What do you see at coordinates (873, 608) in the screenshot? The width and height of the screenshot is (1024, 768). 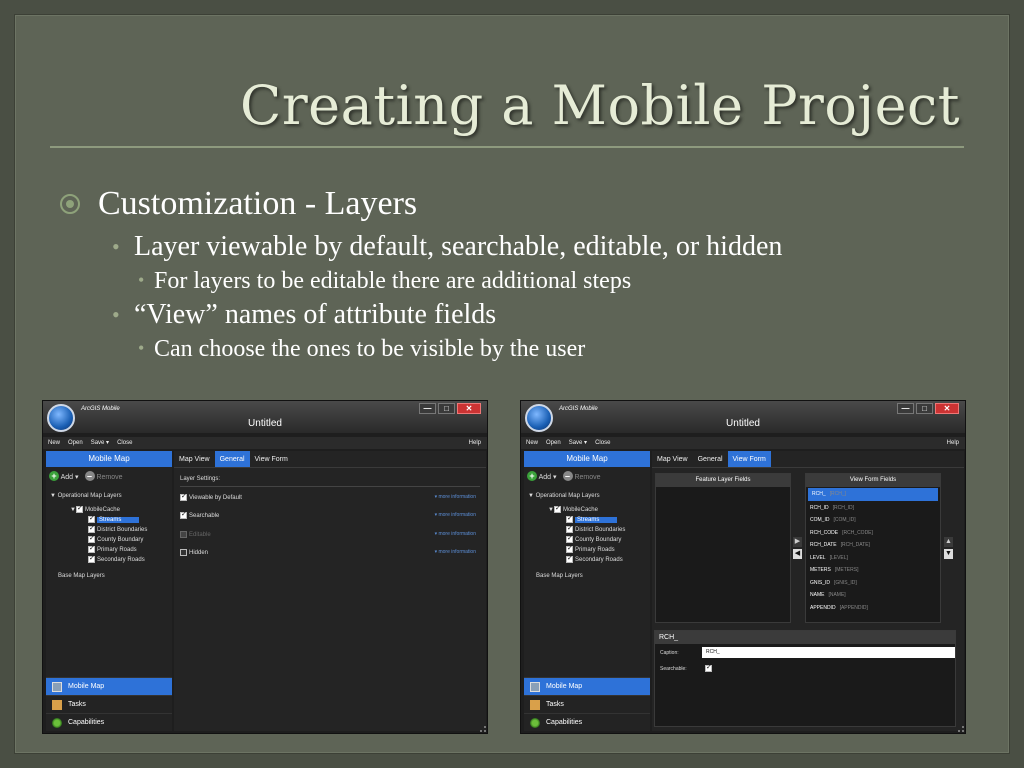 I see `field-item: APPENDID [APPENDID]` at bounding box center [873, 608].